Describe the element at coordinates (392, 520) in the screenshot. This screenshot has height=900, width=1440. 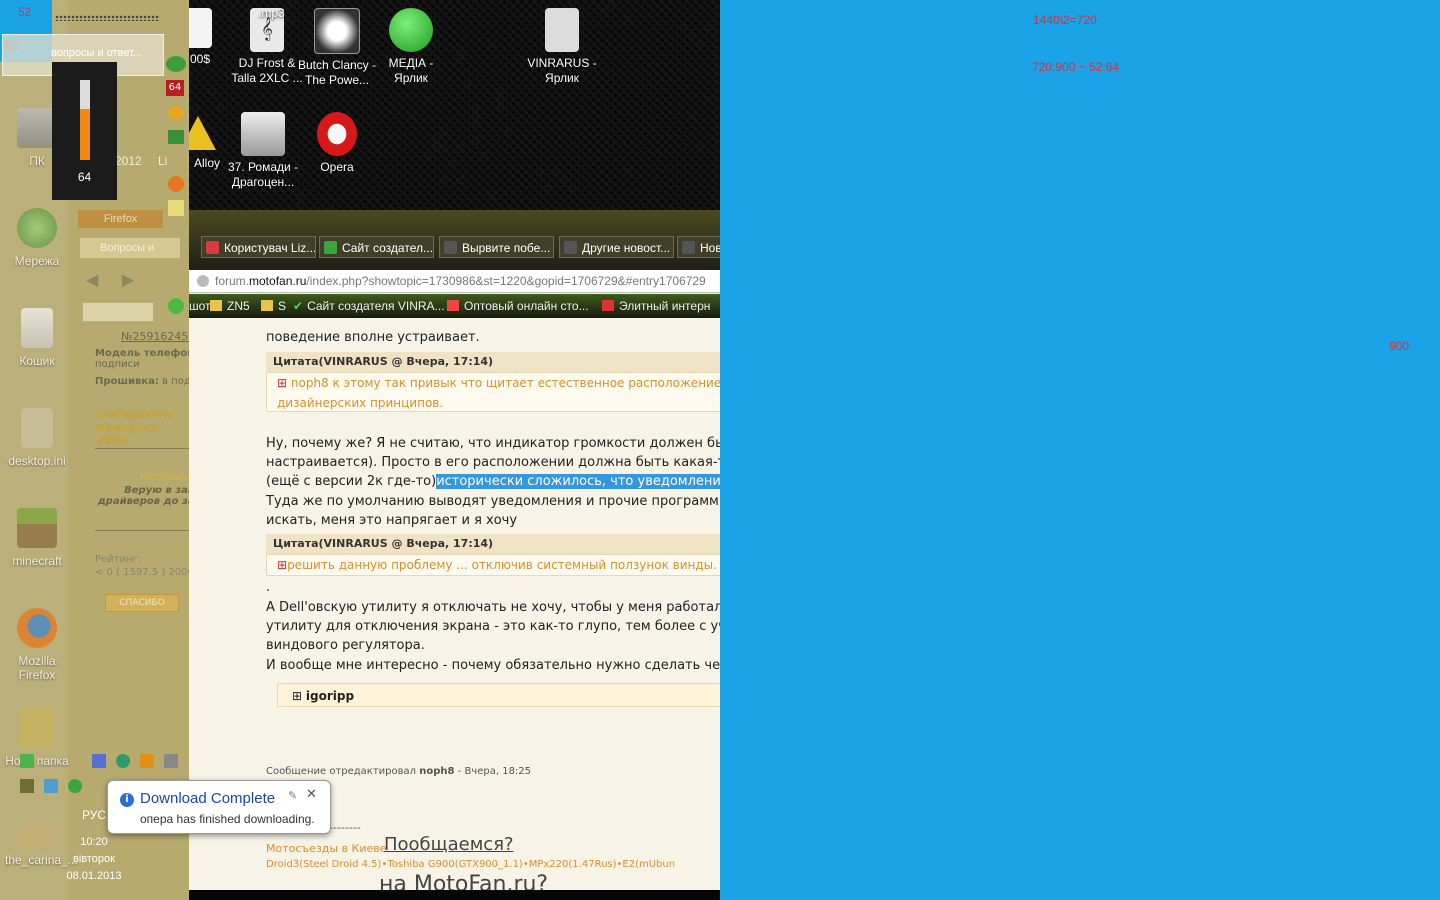
I see `post-text: искать, меня это напрягает и я хочу` at that location.